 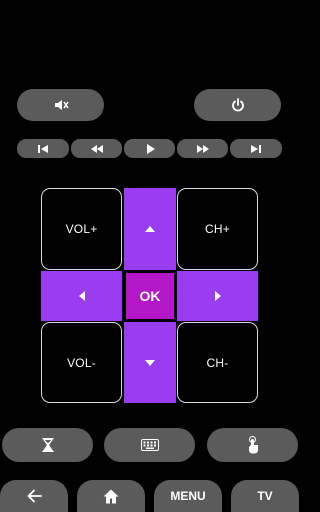 I want to click on volume-up-label: VOL+, so click(x=81, y=229).